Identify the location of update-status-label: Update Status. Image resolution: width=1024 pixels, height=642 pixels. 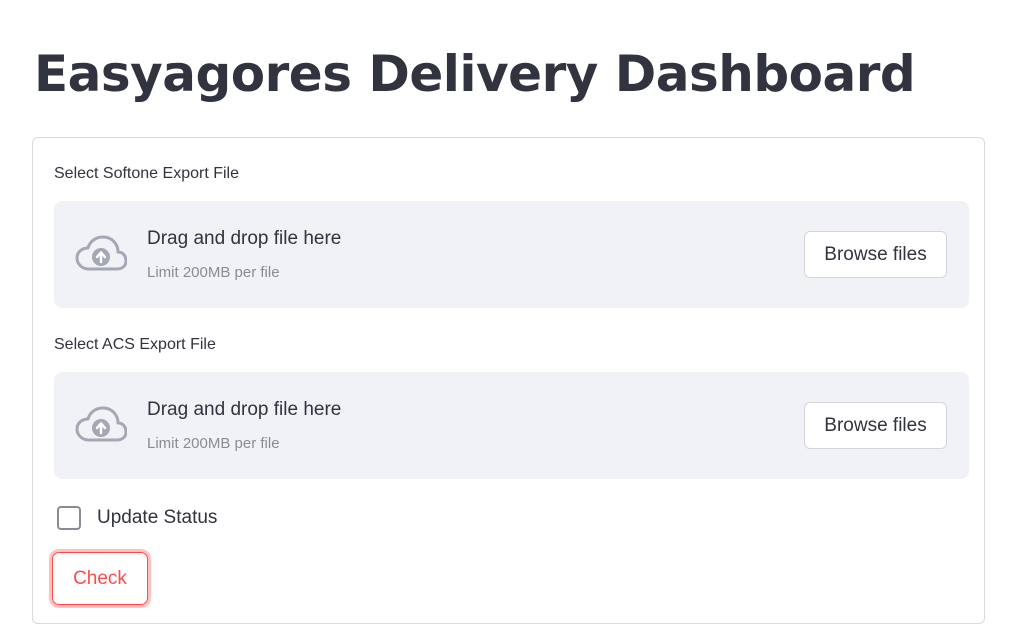
(157, 517).